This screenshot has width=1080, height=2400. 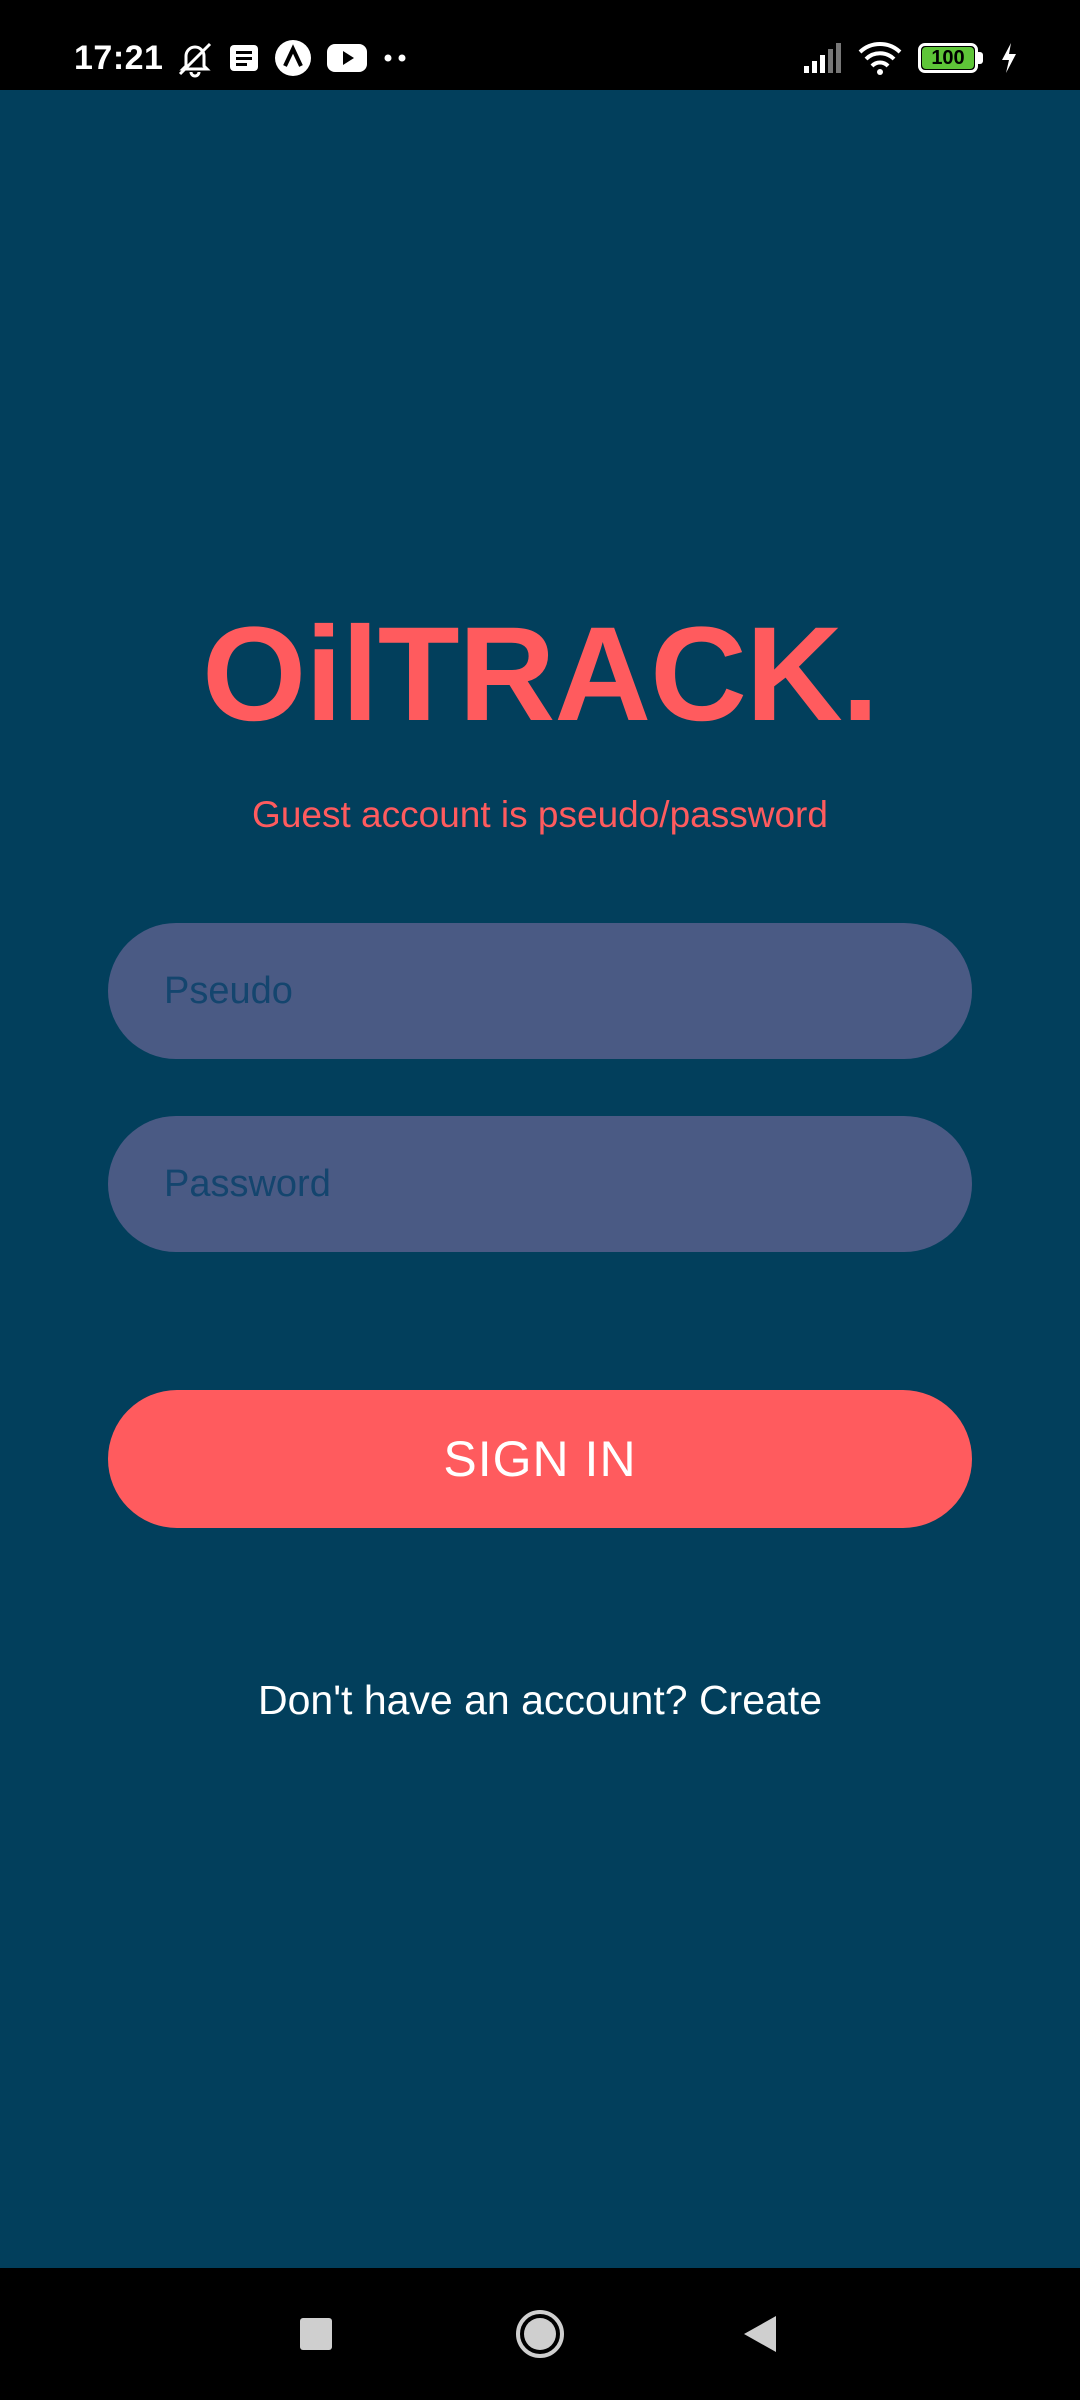 I want to click on youtube-icon, so click(x=347, y=58).